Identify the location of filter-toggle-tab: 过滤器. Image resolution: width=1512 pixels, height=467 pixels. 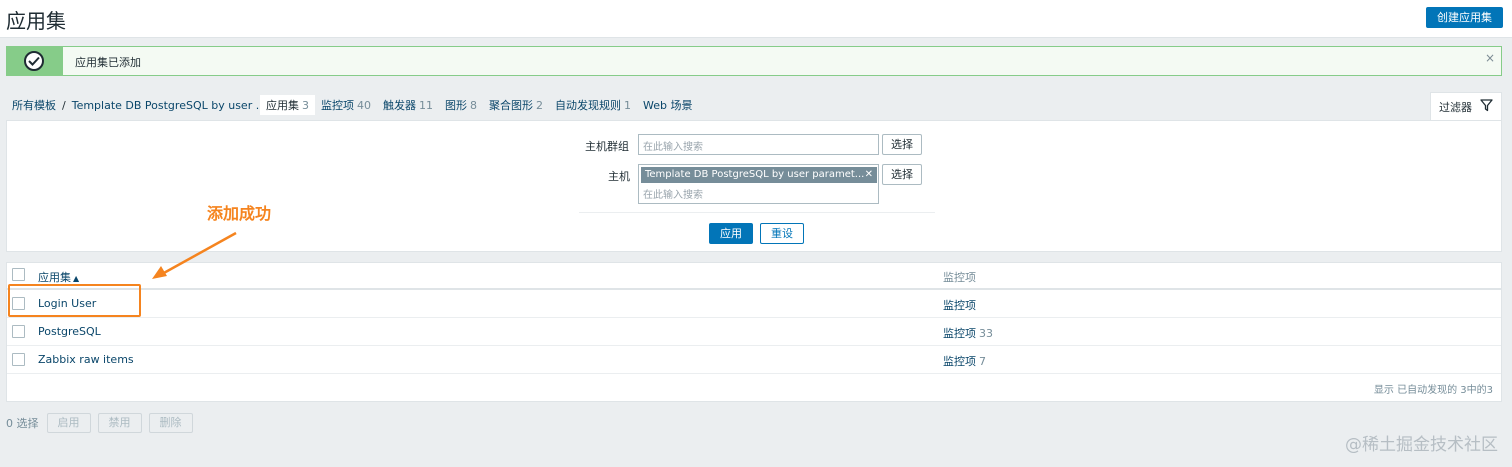
(1466, 106).